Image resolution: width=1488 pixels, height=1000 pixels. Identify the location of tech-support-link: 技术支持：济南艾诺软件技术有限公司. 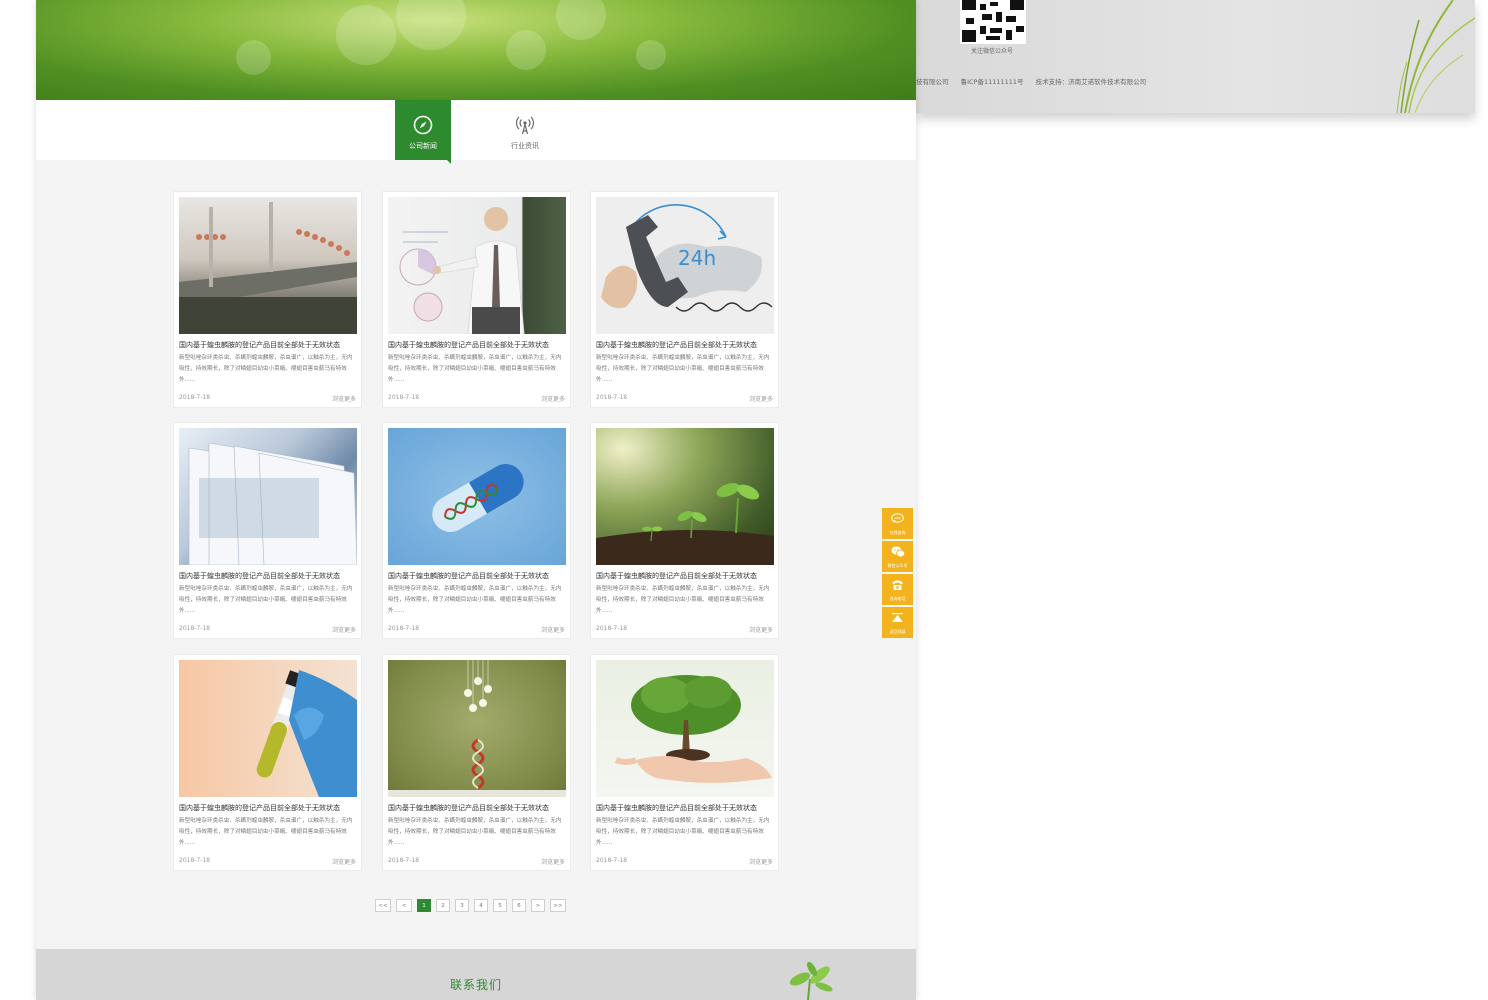
(1091, 82).